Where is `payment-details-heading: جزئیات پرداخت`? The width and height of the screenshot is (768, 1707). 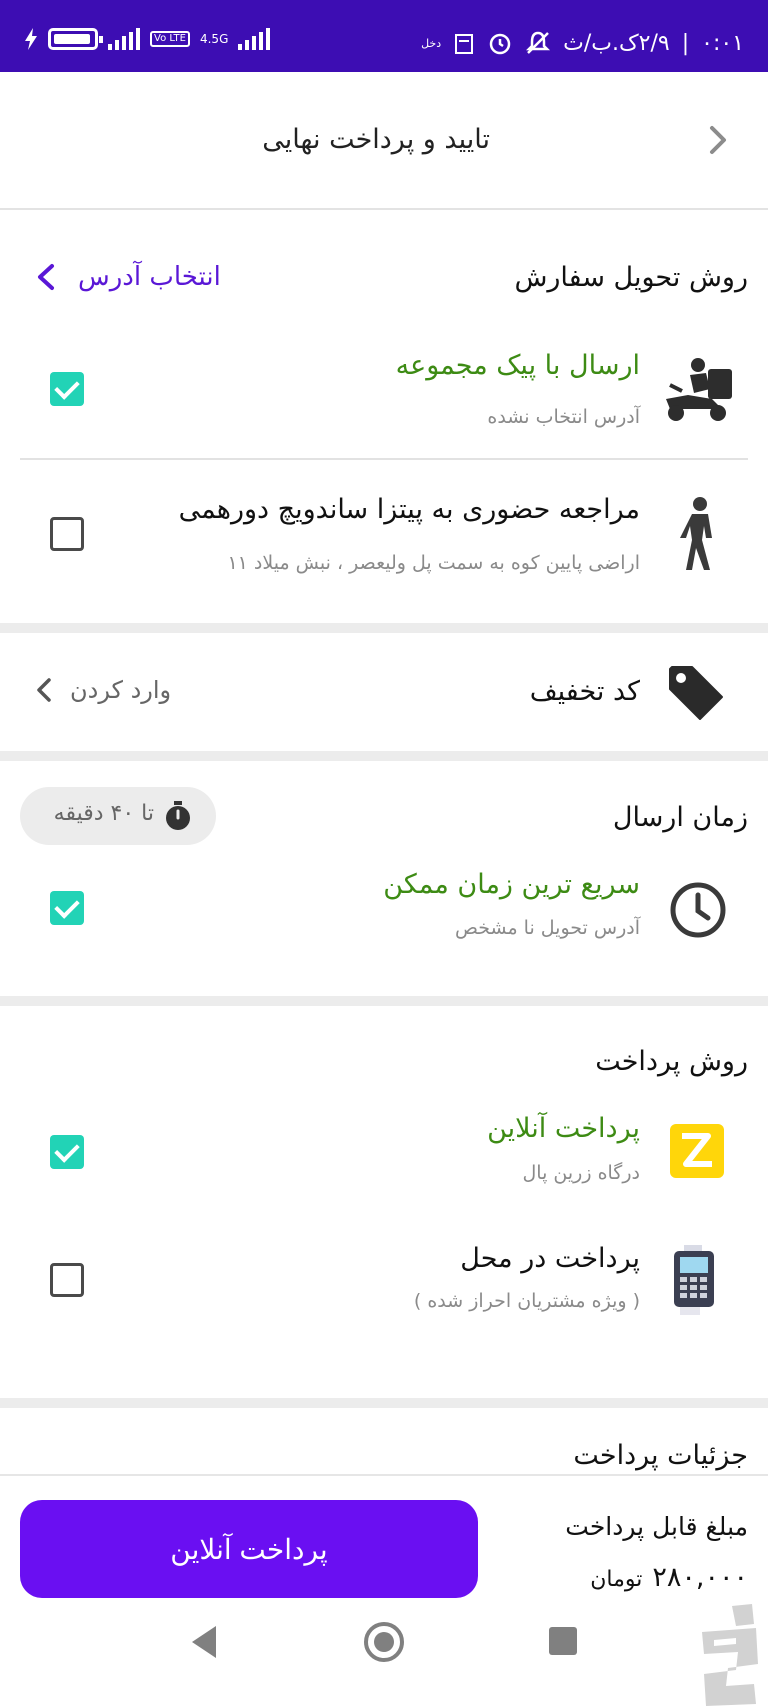 payment-details-heading: جزئیات پرداخت is located at coordinates (660, 1455).